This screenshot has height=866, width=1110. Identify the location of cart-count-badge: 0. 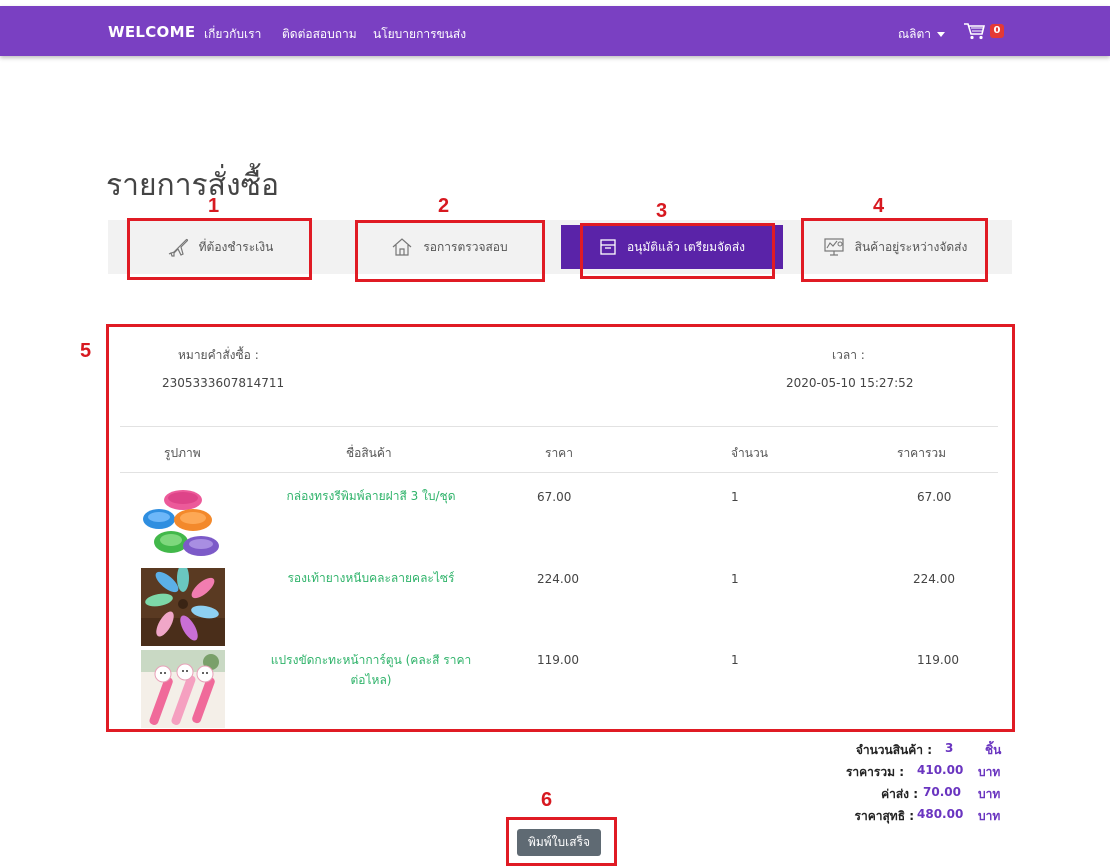
(997, 31).